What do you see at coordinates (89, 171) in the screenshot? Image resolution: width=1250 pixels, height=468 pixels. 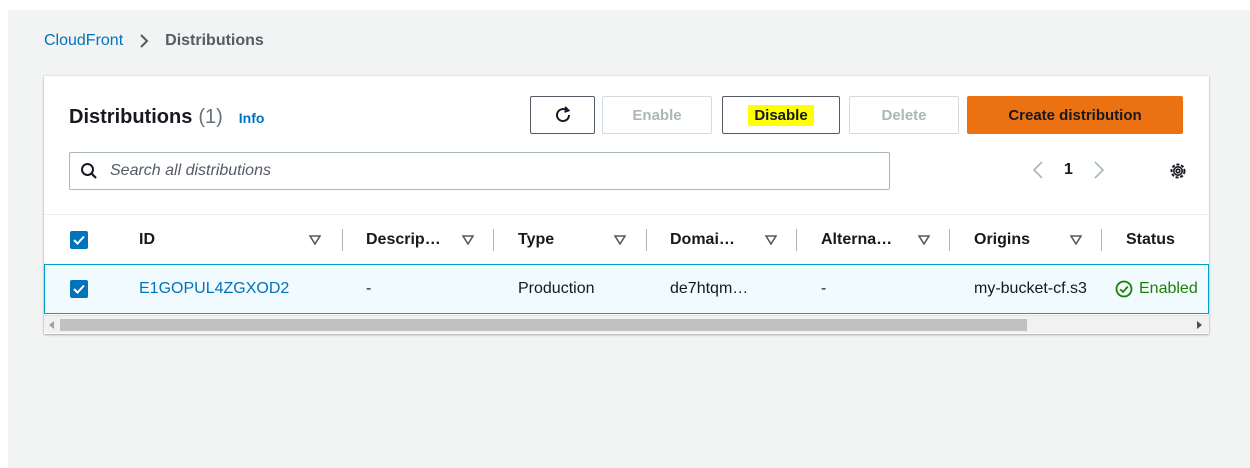 I see `search-icon` at bounding box center [89, 171].